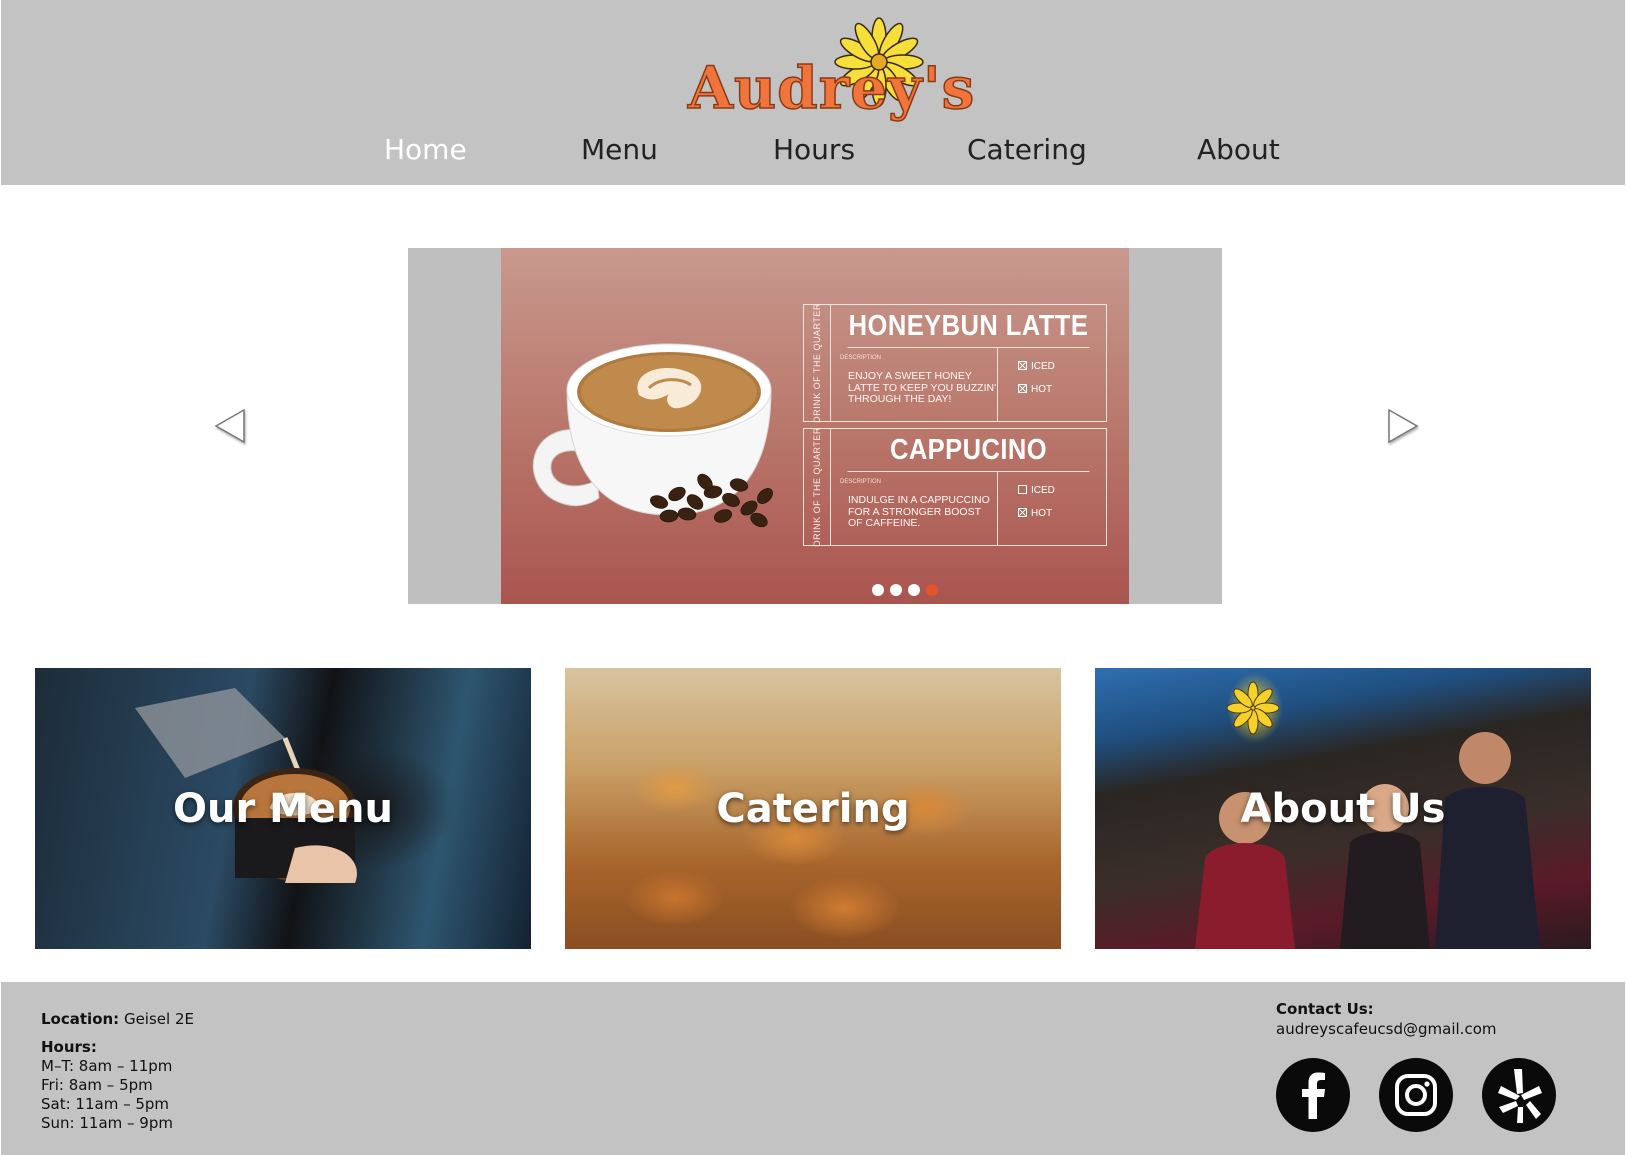 This screenshot has width=1626, height=1155. I want to click on nav-about: About, so click(1238, 149).